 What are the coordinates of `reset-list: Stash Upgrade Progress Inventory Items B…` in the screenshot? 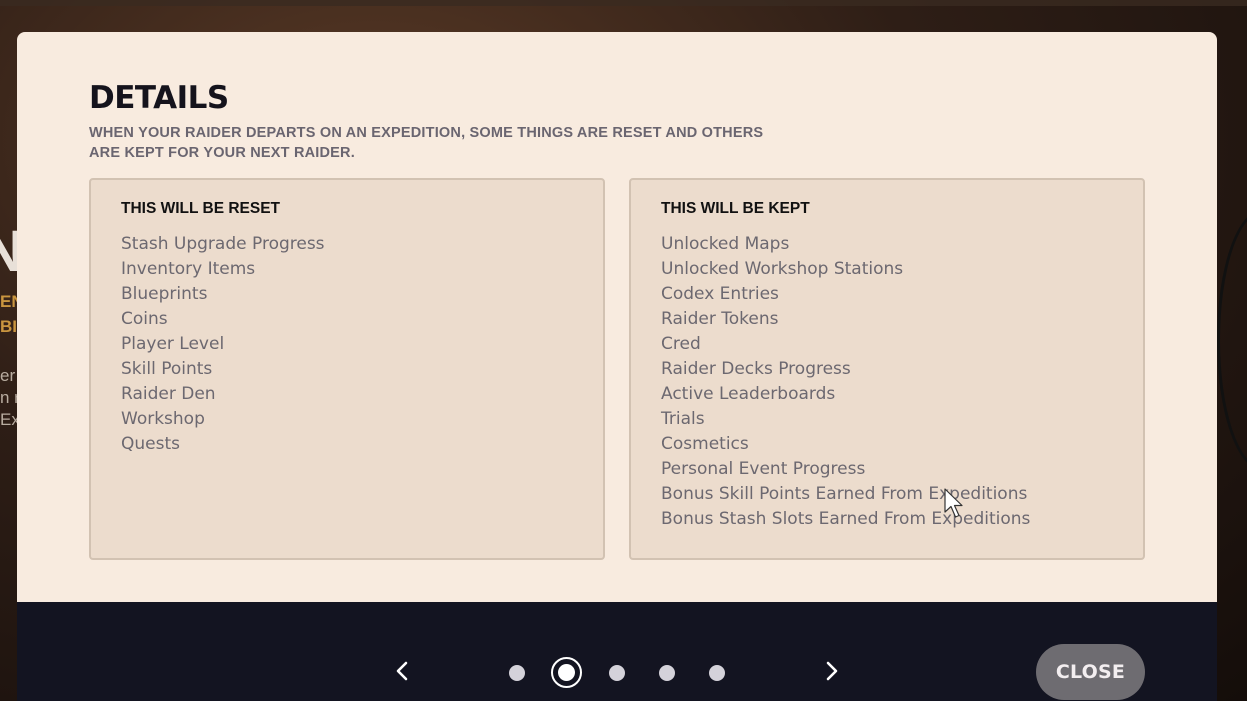 It's located at (223, 344).